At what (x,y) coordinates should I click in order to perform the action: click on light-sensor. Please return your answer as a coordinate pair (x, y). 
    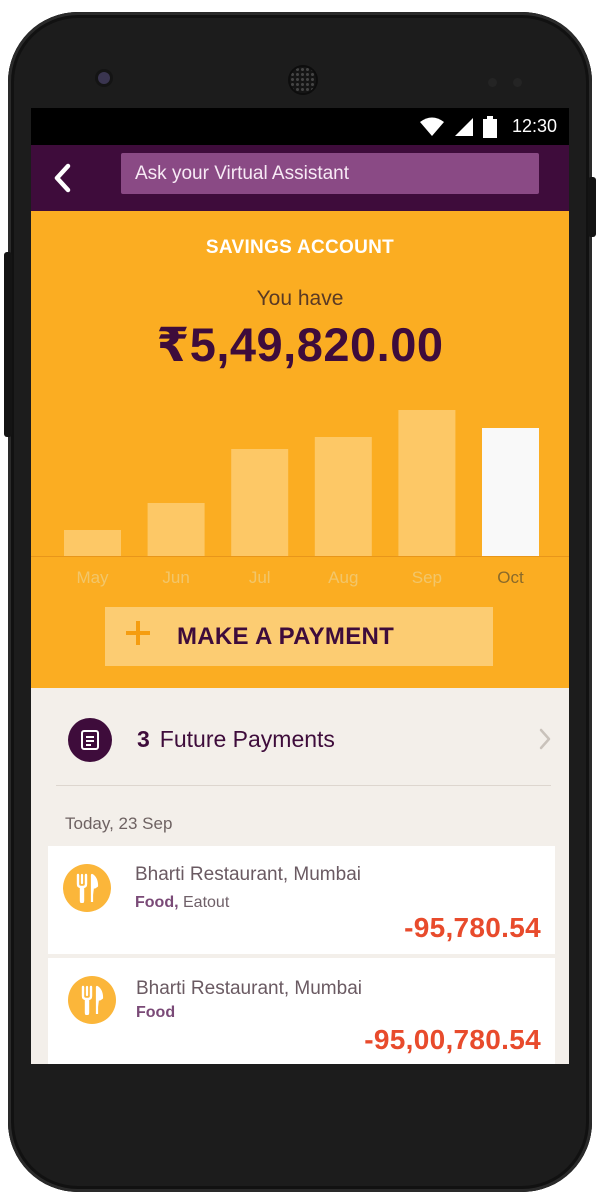
    Looking at the image, I should click on (517, 82).